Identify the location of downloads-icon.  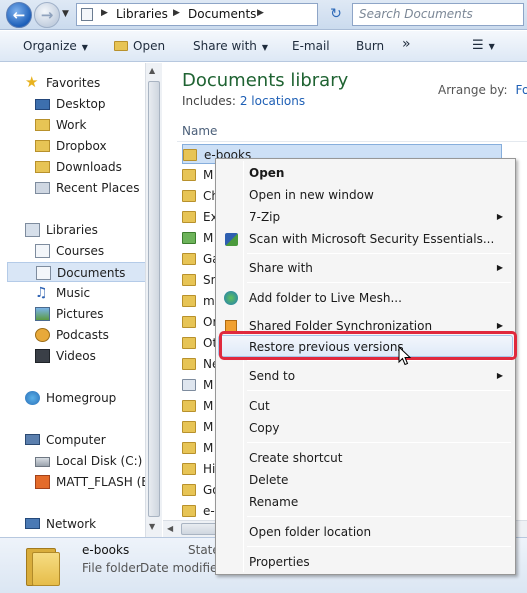
(42, 167).